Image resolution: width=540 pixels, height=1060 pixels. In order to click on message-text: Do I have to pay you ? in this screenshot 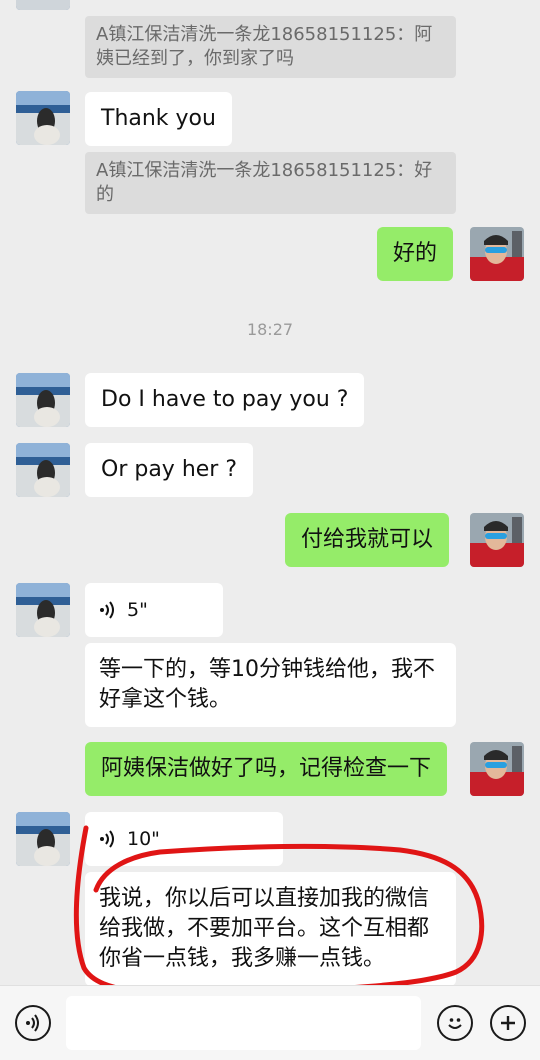, I will do `click(225, 399)`.